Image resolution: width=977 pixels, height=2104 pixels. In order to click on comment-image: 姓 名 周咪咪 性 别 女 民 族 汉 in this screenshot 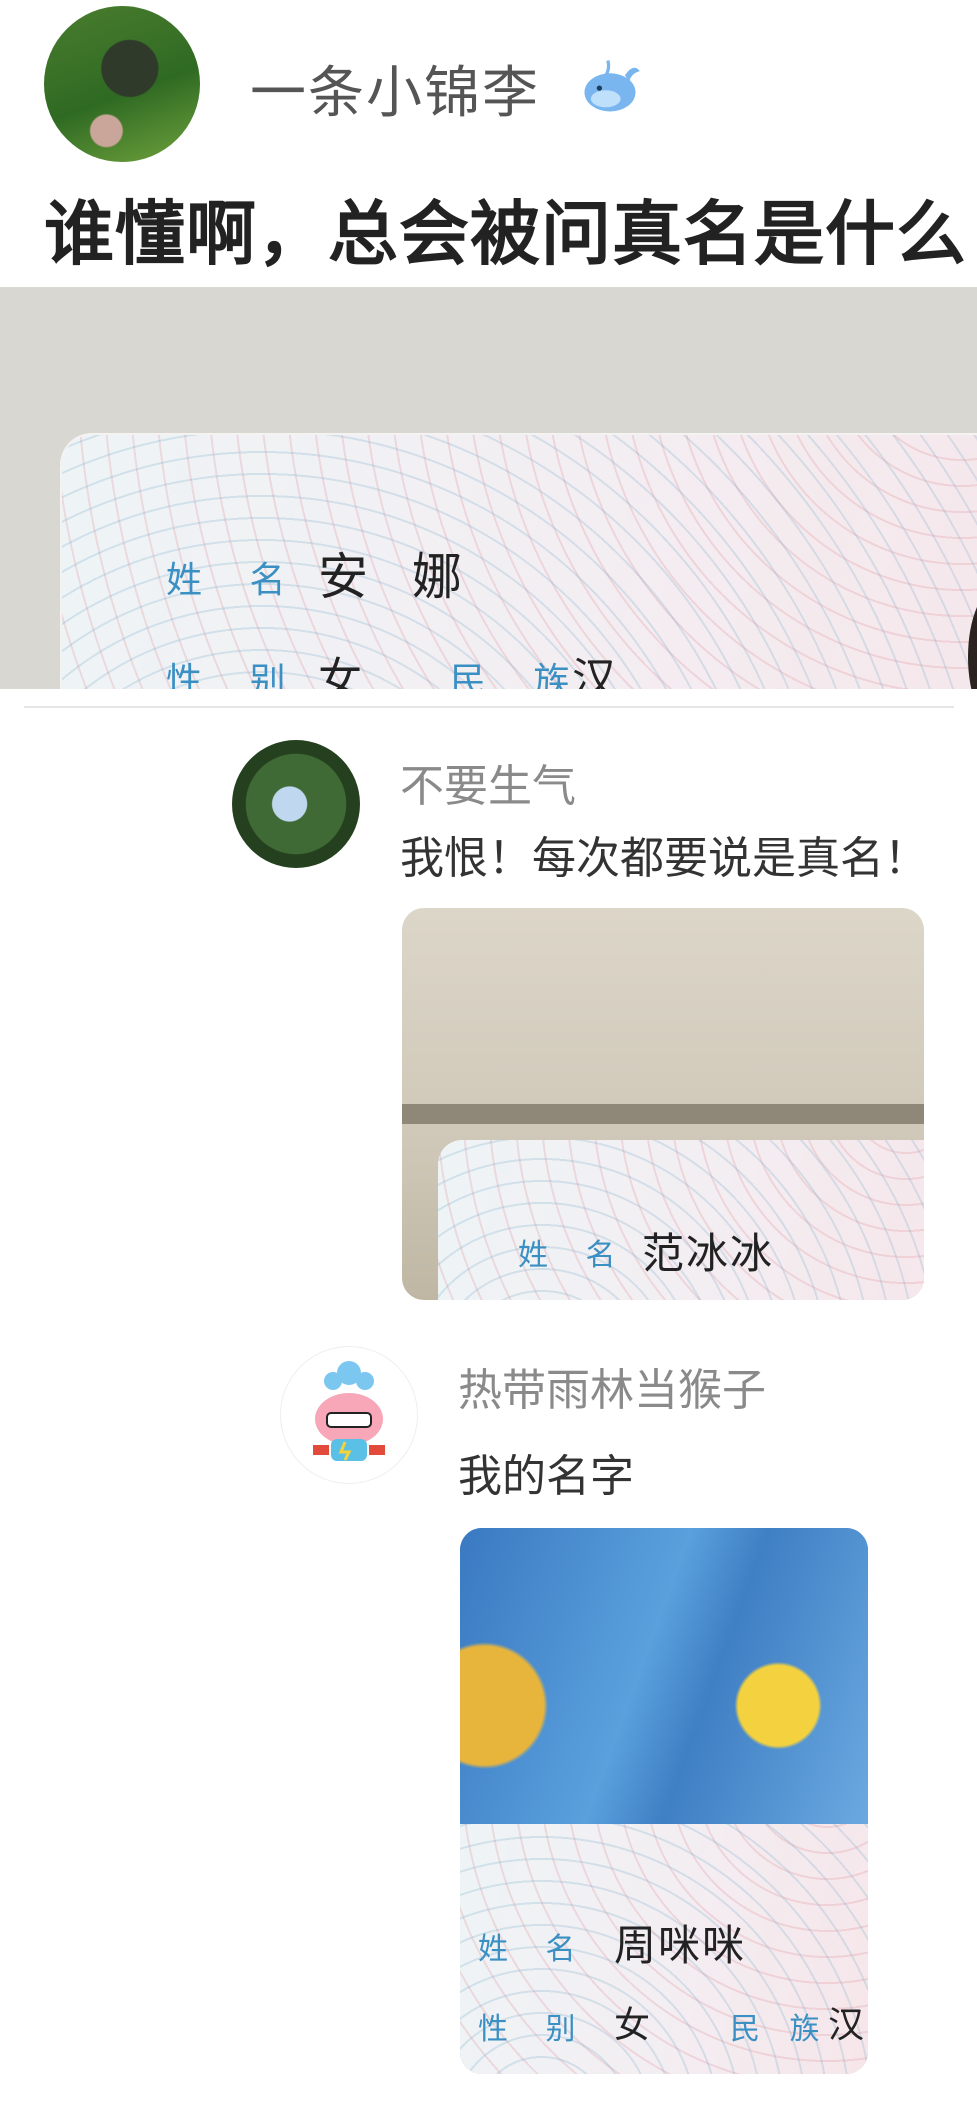, I will do `click(664, 1801)`.